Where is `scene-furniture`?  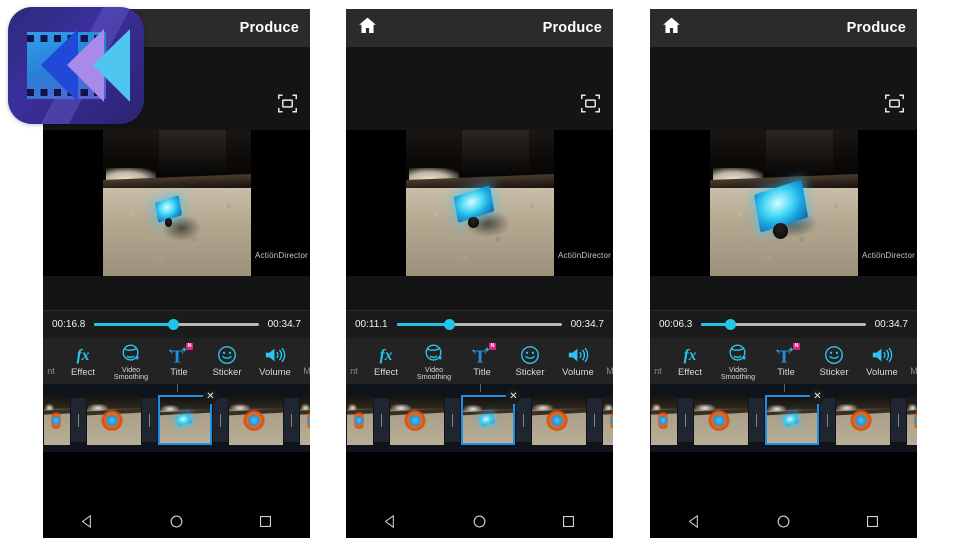 scene-furniture is located at coordinates (192, 152).